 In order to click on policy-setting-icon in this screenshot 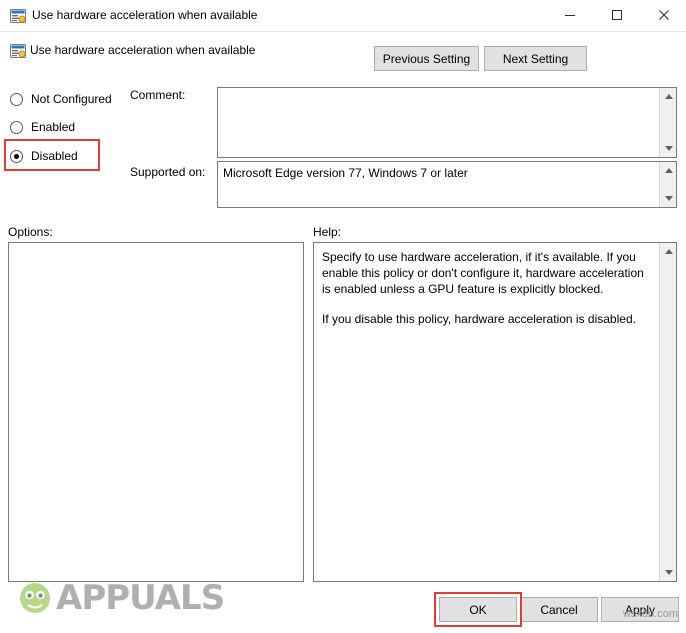, I will do `click(18, 16)`.